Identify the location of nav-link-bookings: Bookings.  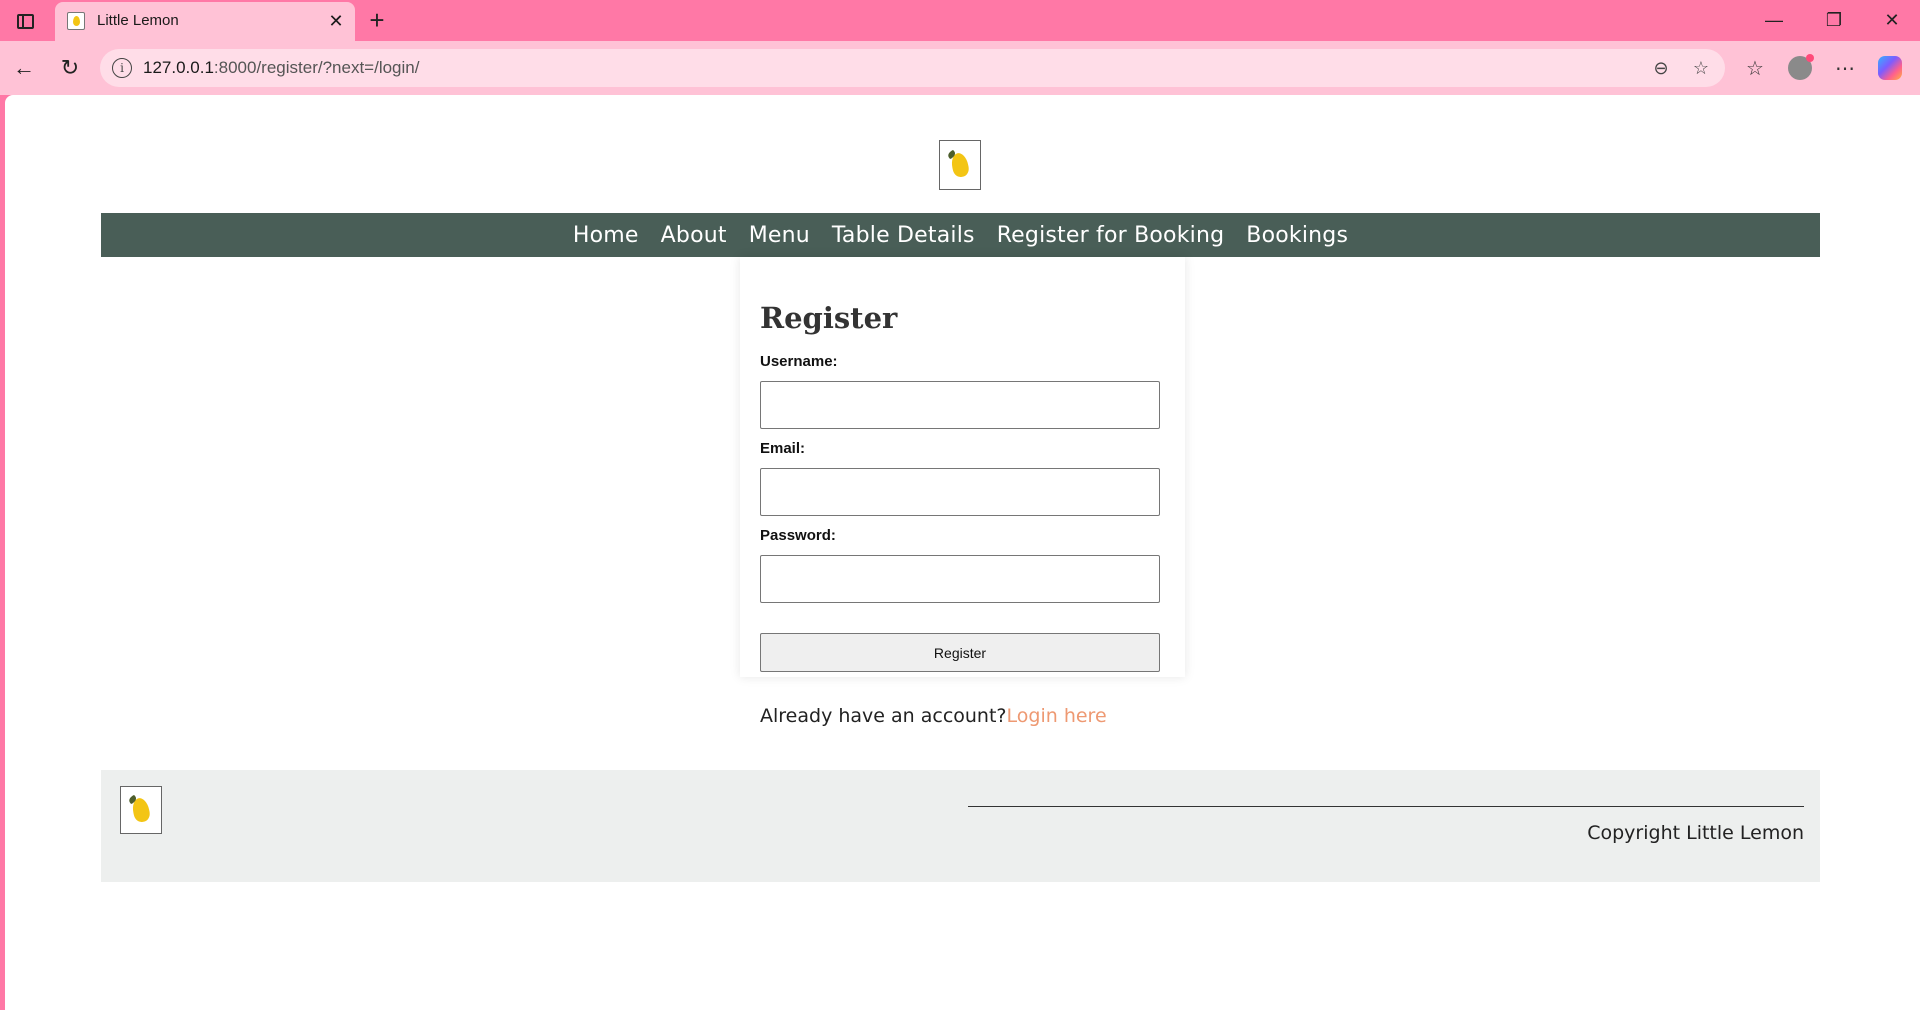
(1297, 235).